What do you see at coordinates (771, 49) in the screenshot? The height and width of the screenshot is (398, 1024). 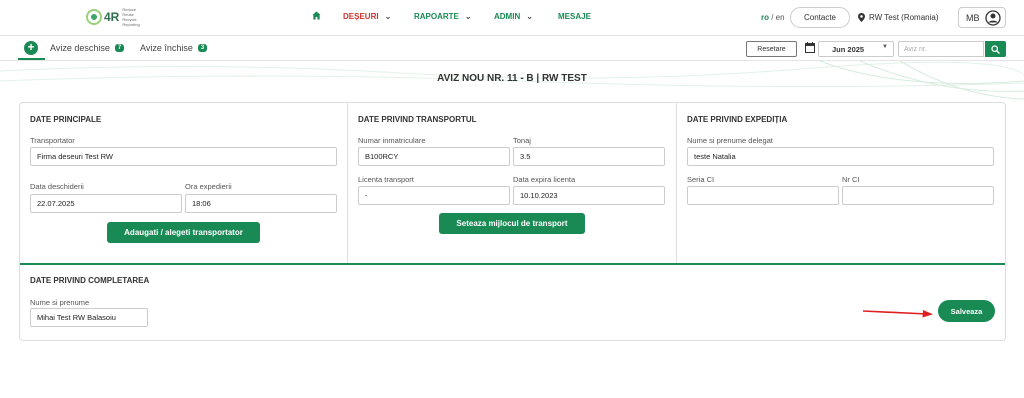 I see `reset-button: Resetare` at bounding box center [771, 49].